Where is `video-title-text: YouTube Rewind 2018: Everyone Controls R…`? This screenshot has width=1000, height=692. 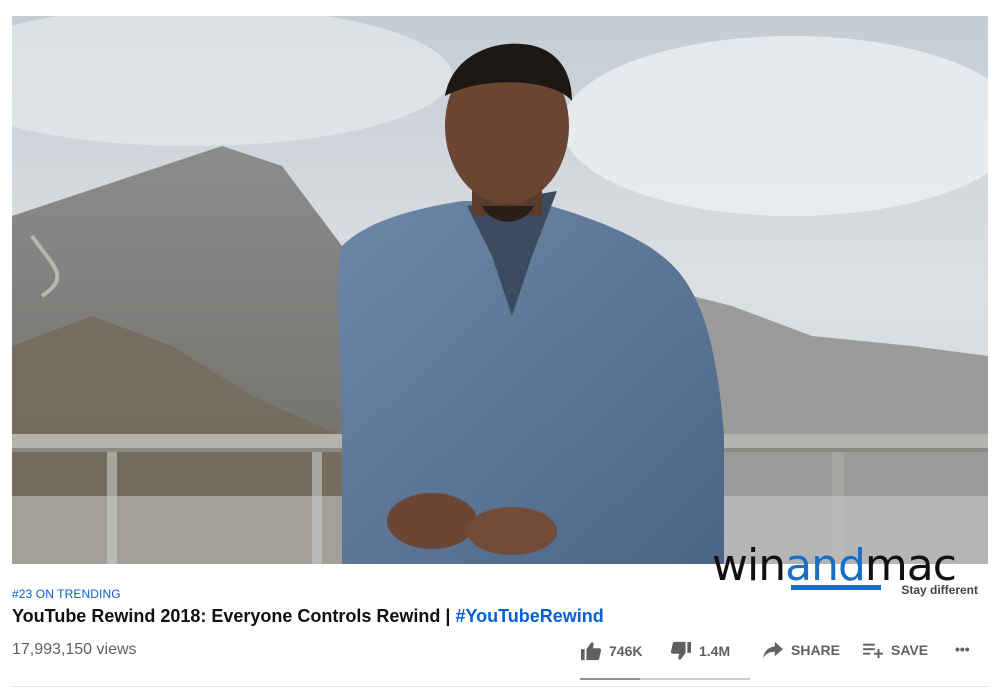
video-title-text: YouTube Rewind 2018: Everyone Controls R… is located at coordinates (234, 616).